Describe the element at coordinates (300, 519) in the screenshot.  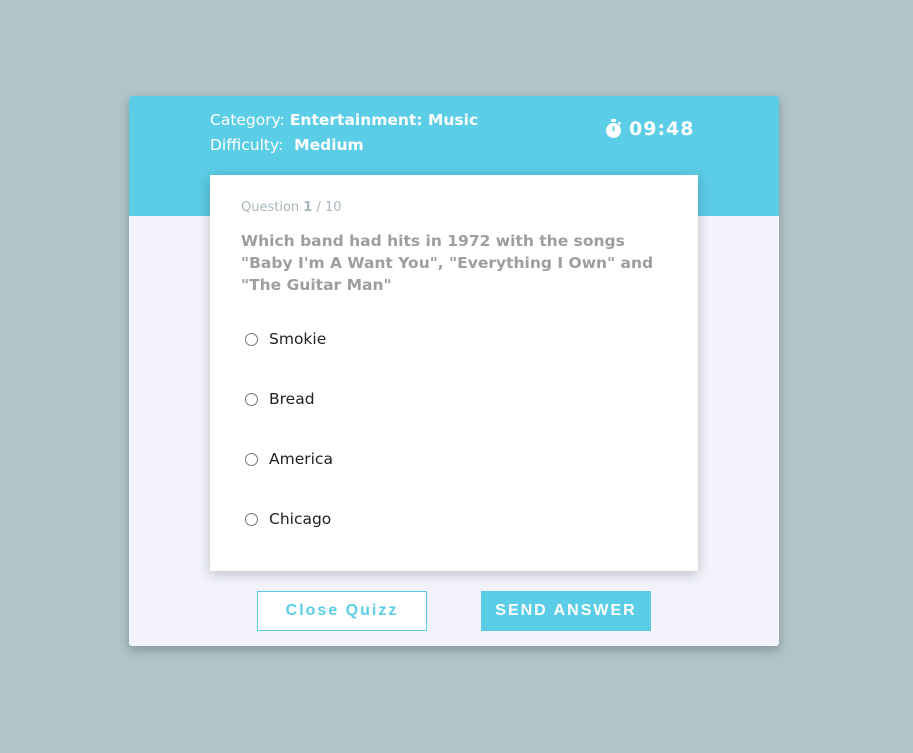
I see `answer-label: Chicago` at that location.